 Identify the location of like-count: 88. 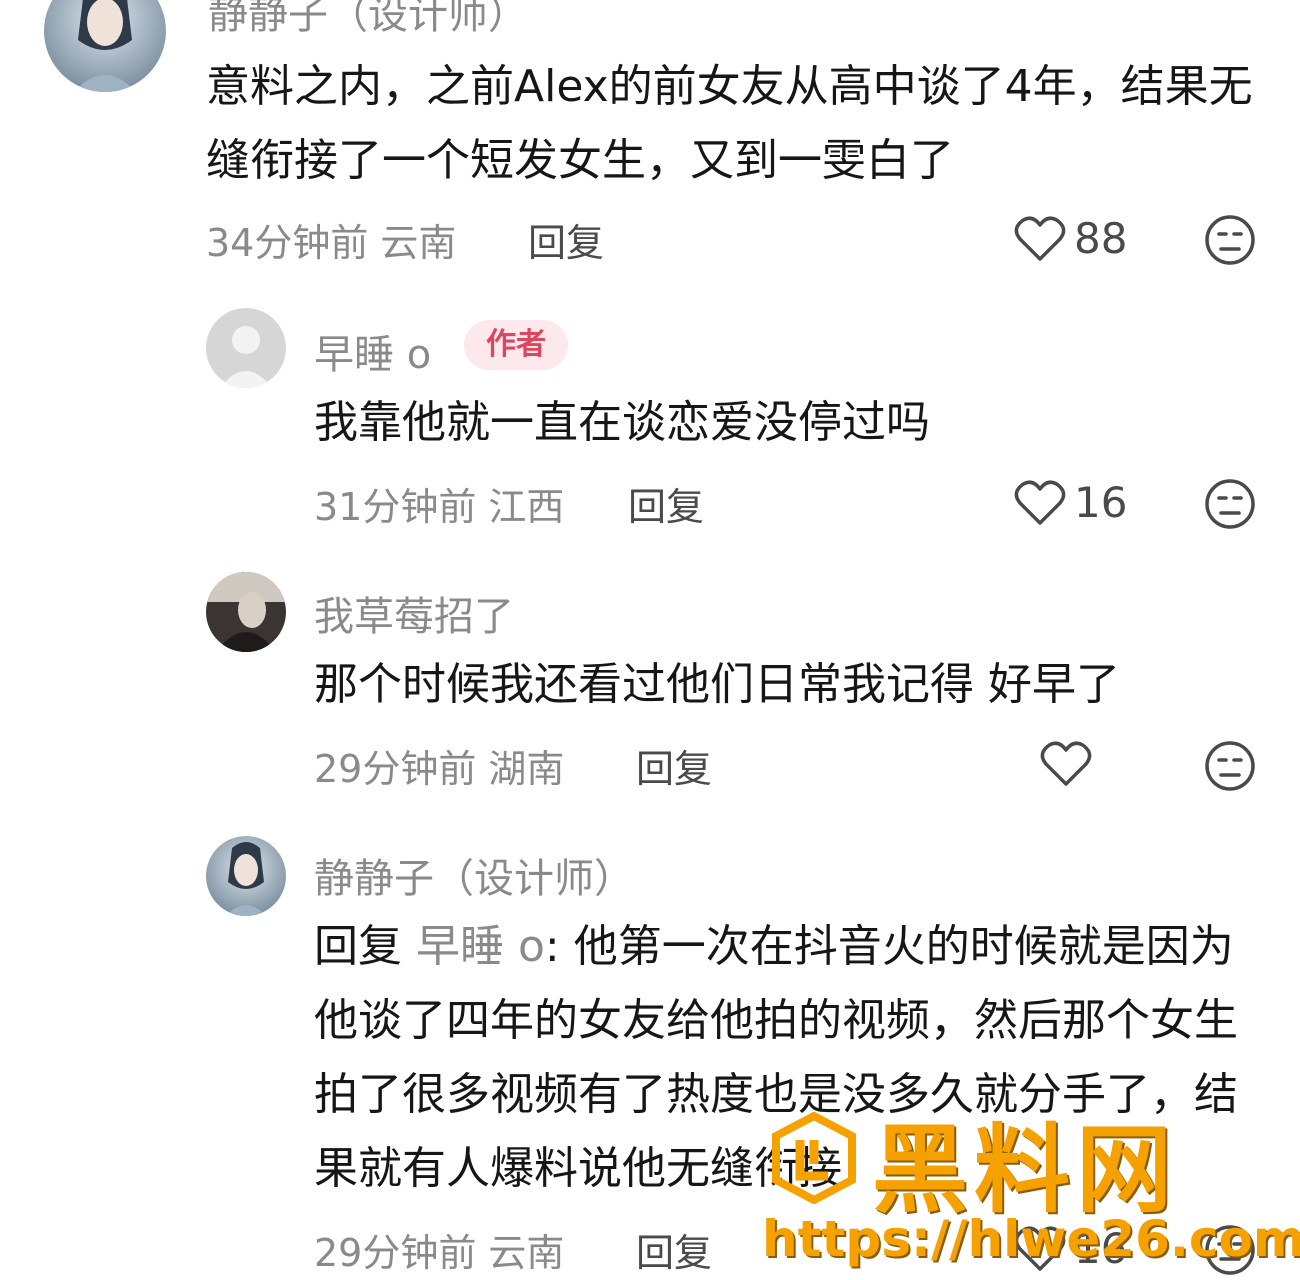
(1101, 238).